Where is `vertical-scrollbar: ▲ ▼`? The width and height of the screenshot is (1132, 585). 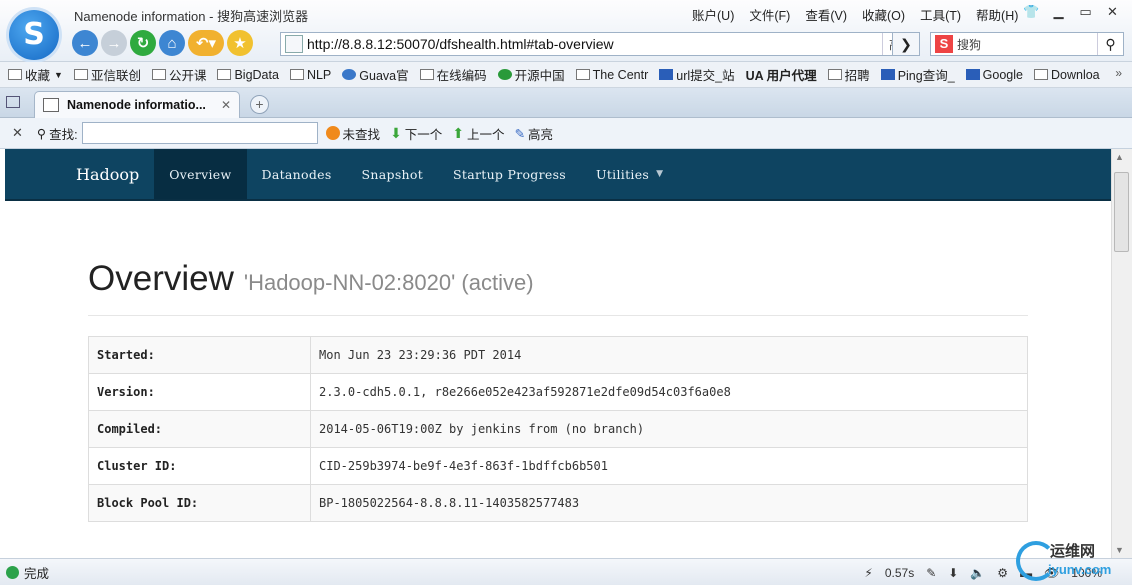
vertical-scrollbar: ▲ ▼ is located at coordinates (1121, 353).